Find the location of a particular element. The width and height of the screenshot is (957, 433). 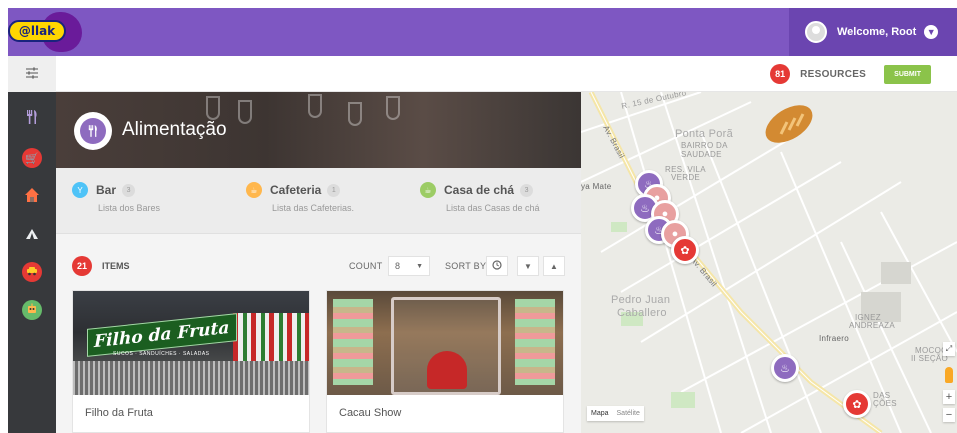

map-marker: ♨ is located at coordinates (785, 368).